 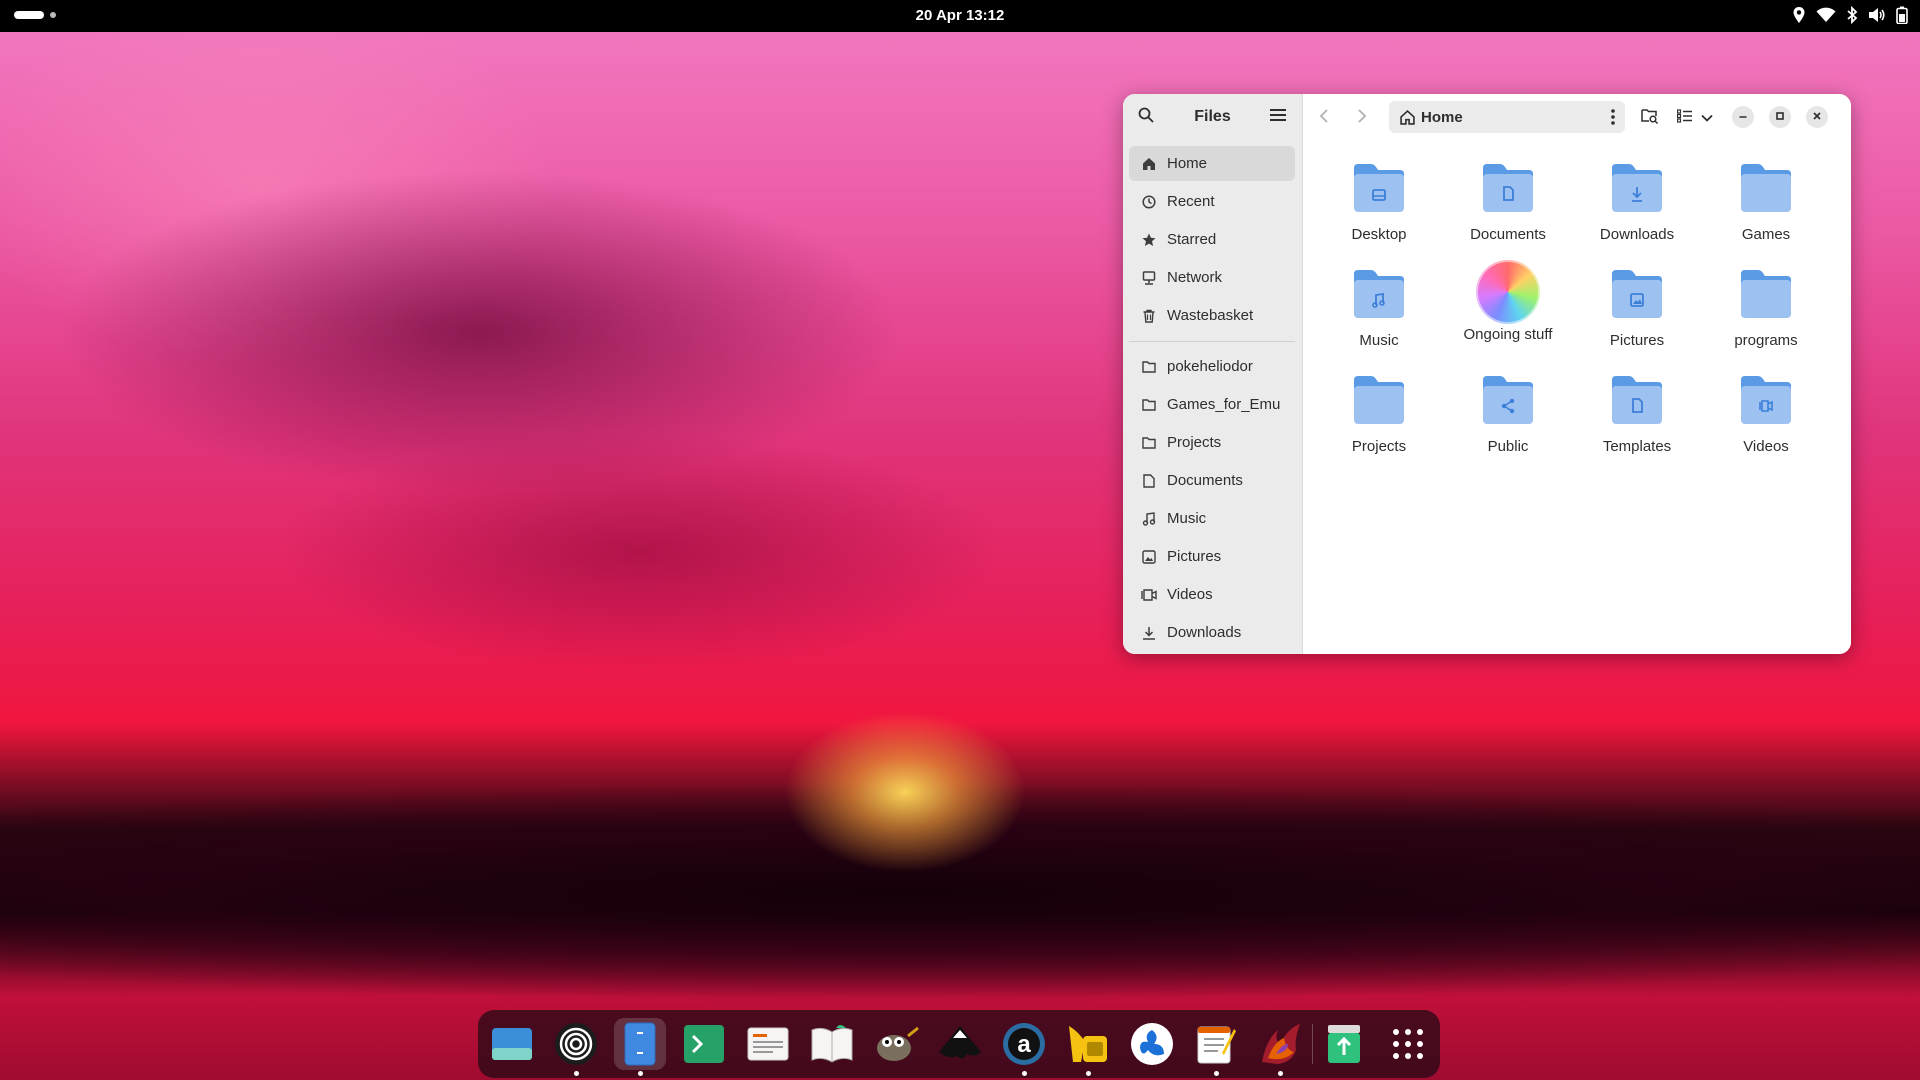 I want to click on clock: 20 Apr 13:12, so click(x=960, y=15).